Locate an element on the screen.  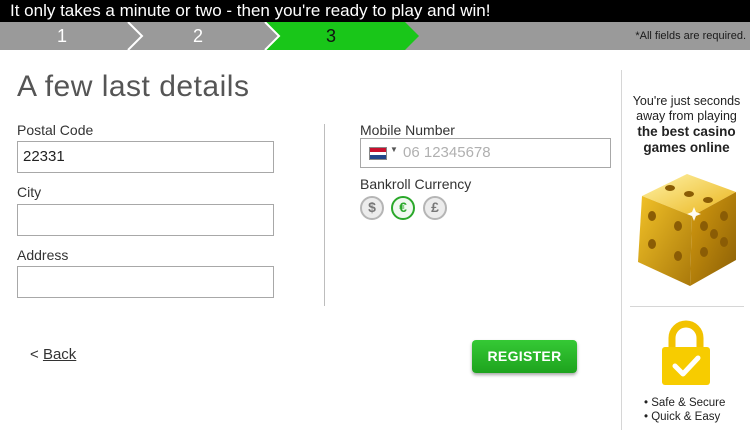
step-2-label: 2 is located at coordinates (198, 36).